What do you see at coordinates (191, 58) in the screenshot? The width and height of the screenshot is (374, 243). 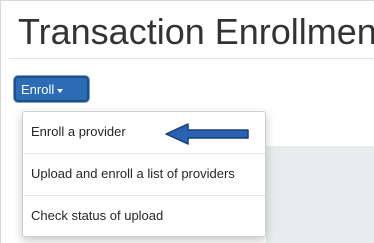 I see `title-divider` at bounding box center [191, 58].